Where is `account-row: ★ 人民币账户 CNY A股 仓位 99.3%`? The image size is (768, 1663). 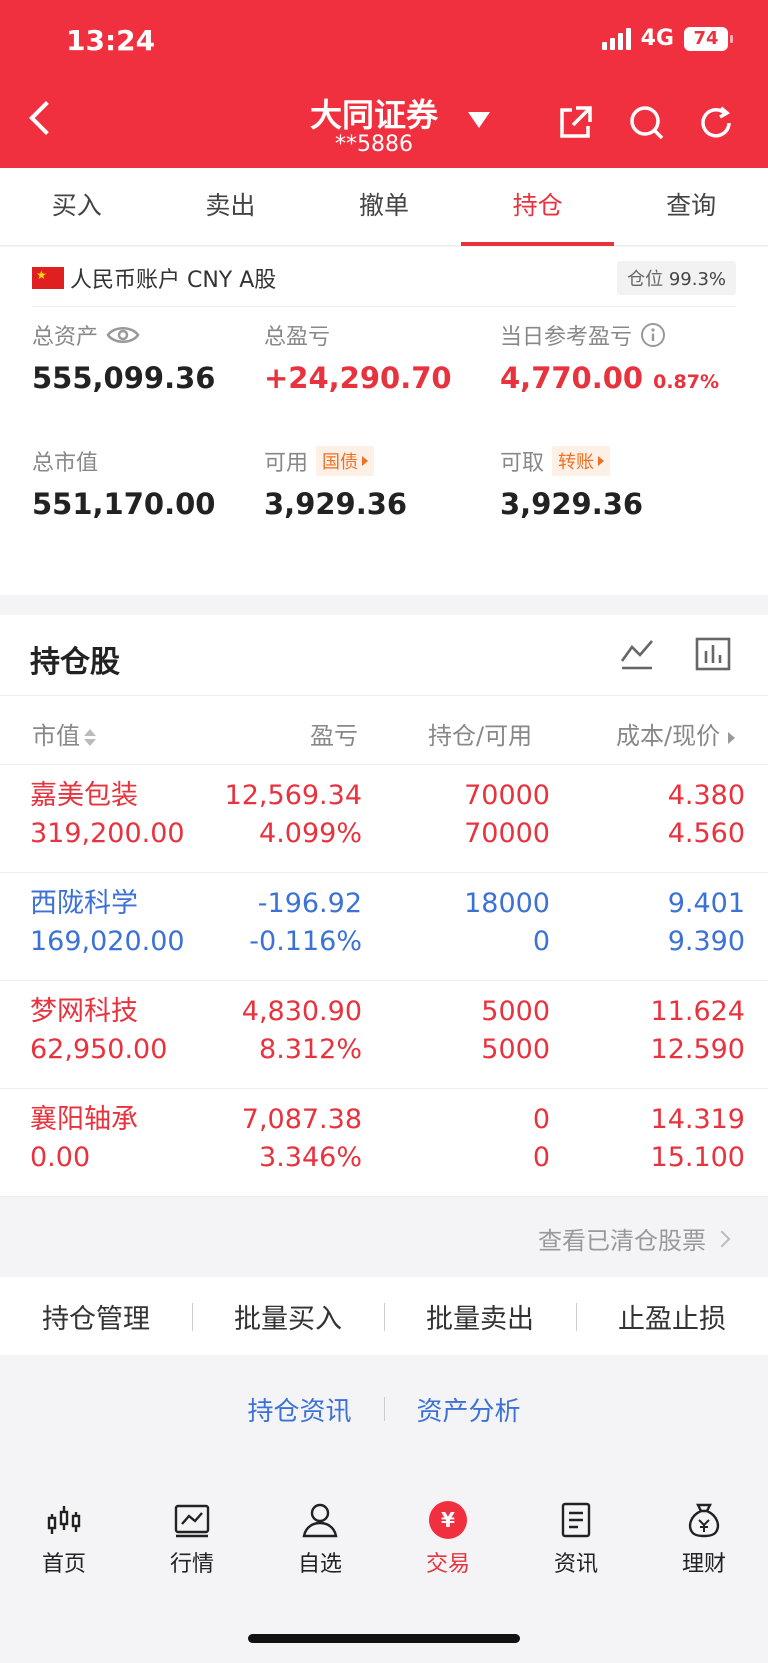
account-row: ★ 人民币账户 CNY A股 仓位 99.3% is located at coordinates (384, 283).